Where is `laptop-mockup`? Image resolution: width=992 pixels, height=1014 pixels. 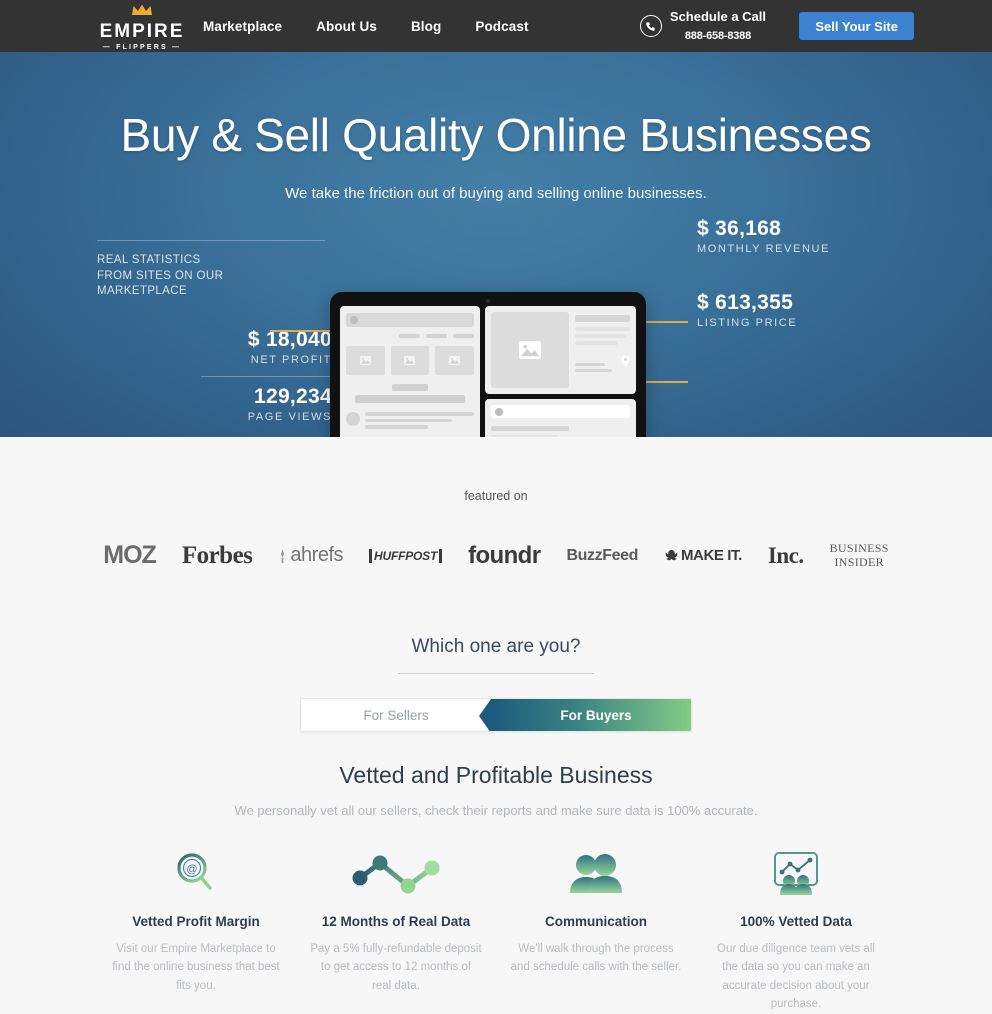
laptop-mockup is located at coordinates (488, 364).